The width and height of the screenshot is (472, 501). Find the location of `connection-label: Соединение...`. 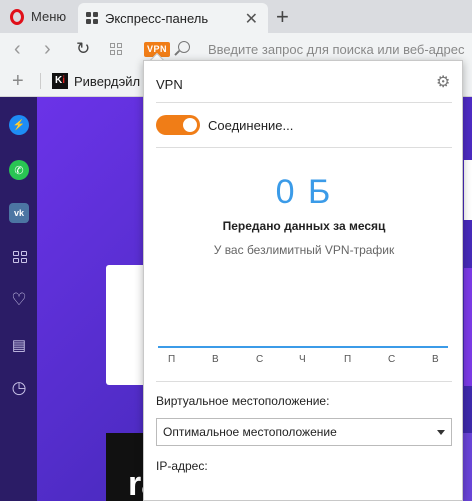

connection-label: Соединение... is located at coordinates (251, 125).